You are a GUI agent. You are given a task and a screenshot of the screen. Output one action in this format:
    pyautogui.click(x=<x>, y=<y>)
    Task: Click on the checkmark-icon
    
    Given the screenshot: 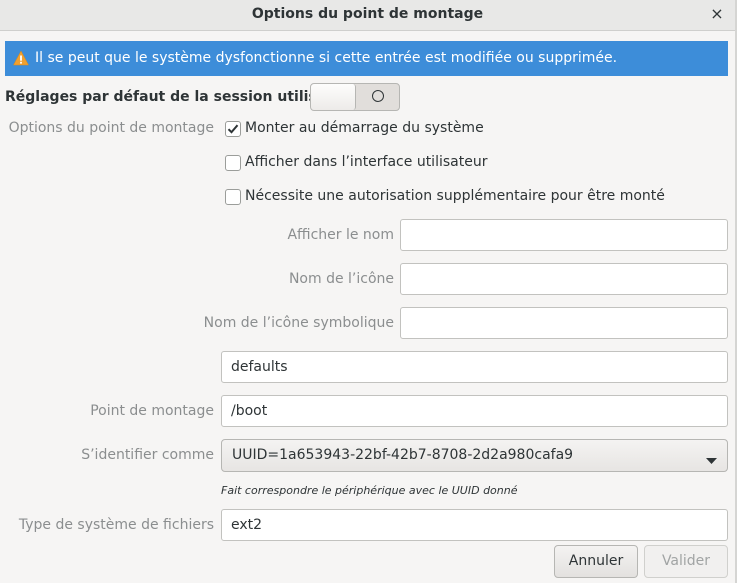 What is the action you would take?
    pyautogui.click(x=233, y=129)
    